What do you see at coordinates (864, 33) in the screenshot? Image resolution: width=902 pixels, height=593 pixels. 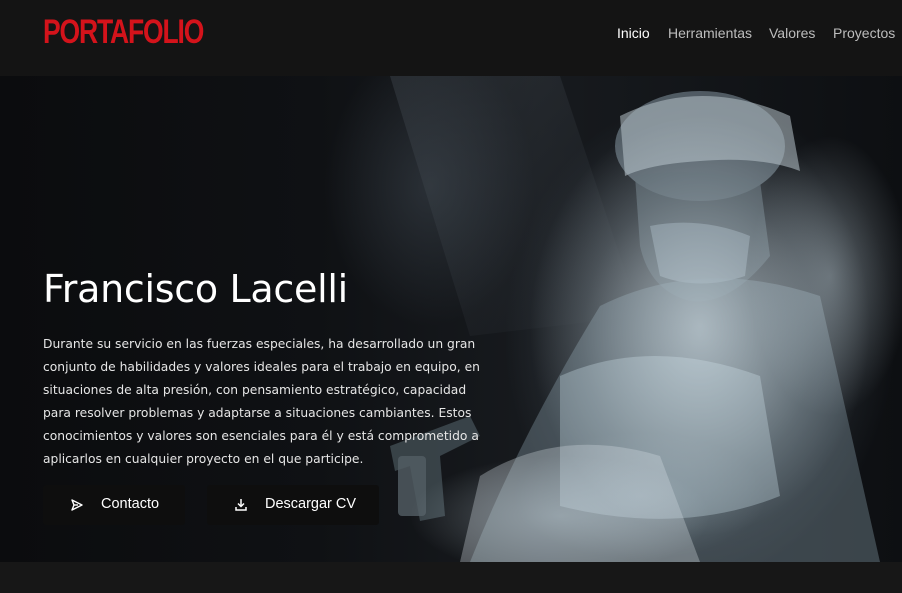 I see `nav-item-proyectos: Proyectos` at bounding box center [864, 33].